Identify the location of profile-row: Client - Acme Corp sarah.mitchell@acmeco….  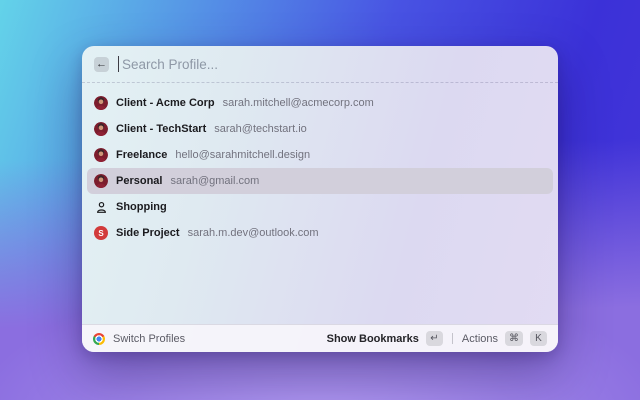
(320, 103).